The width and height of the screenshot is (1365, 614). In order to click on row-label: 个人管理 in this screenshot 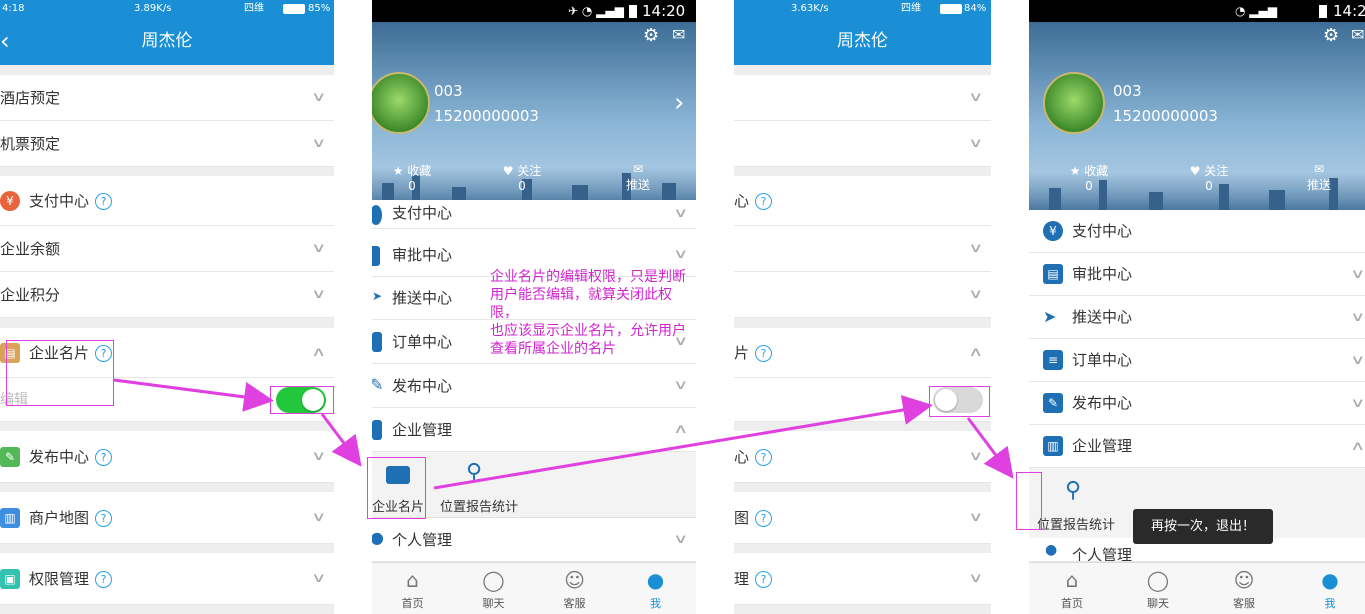, I will do `click(1102, 554)`.